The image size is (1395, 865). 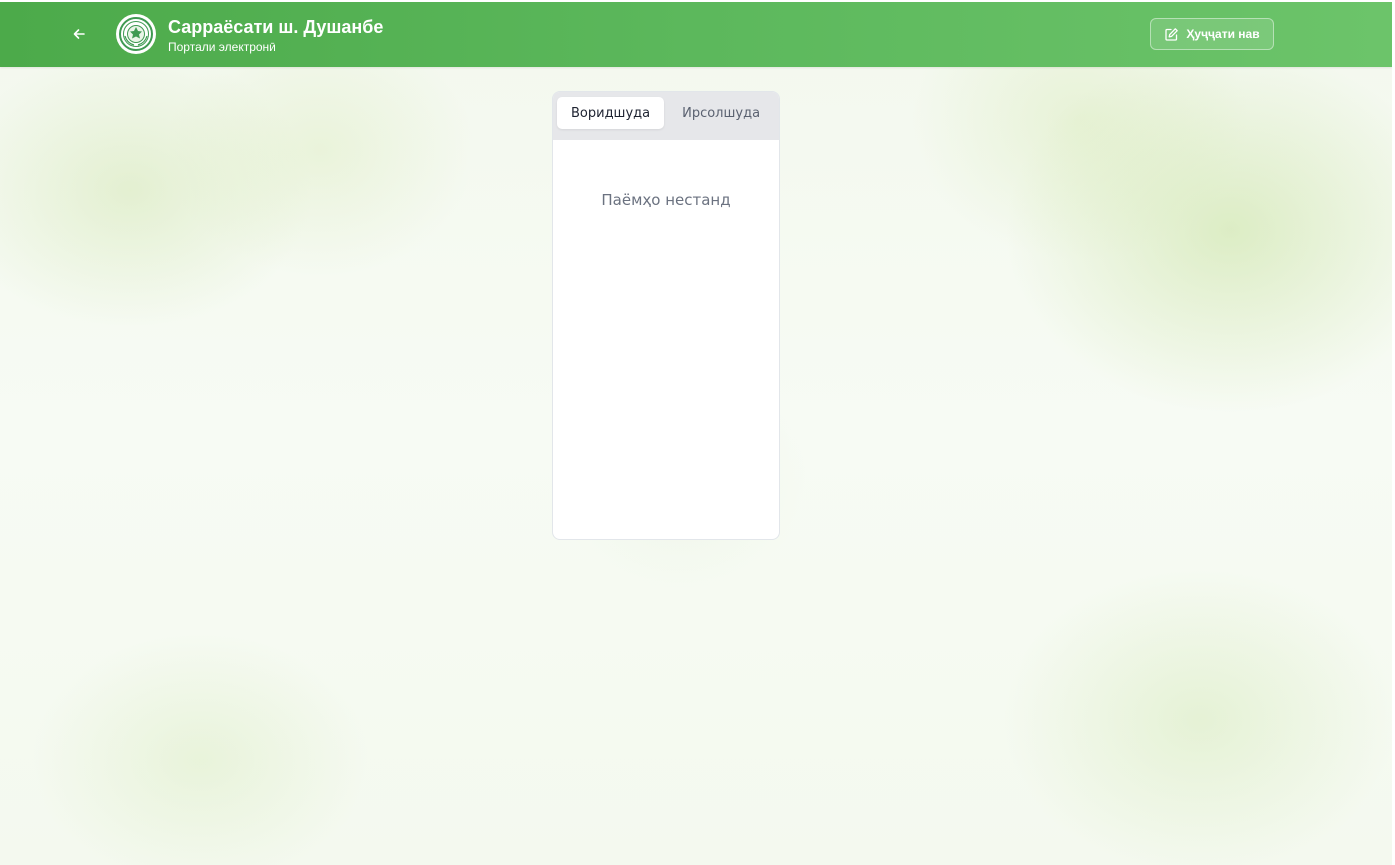 What do you see at coordinates (136, 34) in the screenshot?
I see `emblem-logo` at bounding box center [136, 34].